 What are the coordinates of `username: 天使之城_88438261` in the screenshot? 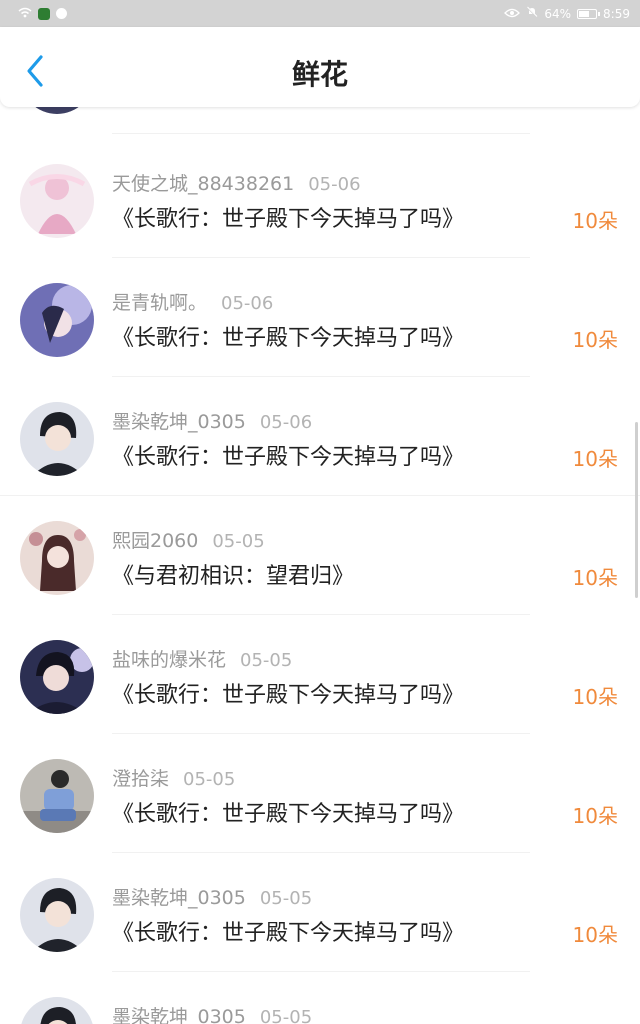 It's located at (203, 184).